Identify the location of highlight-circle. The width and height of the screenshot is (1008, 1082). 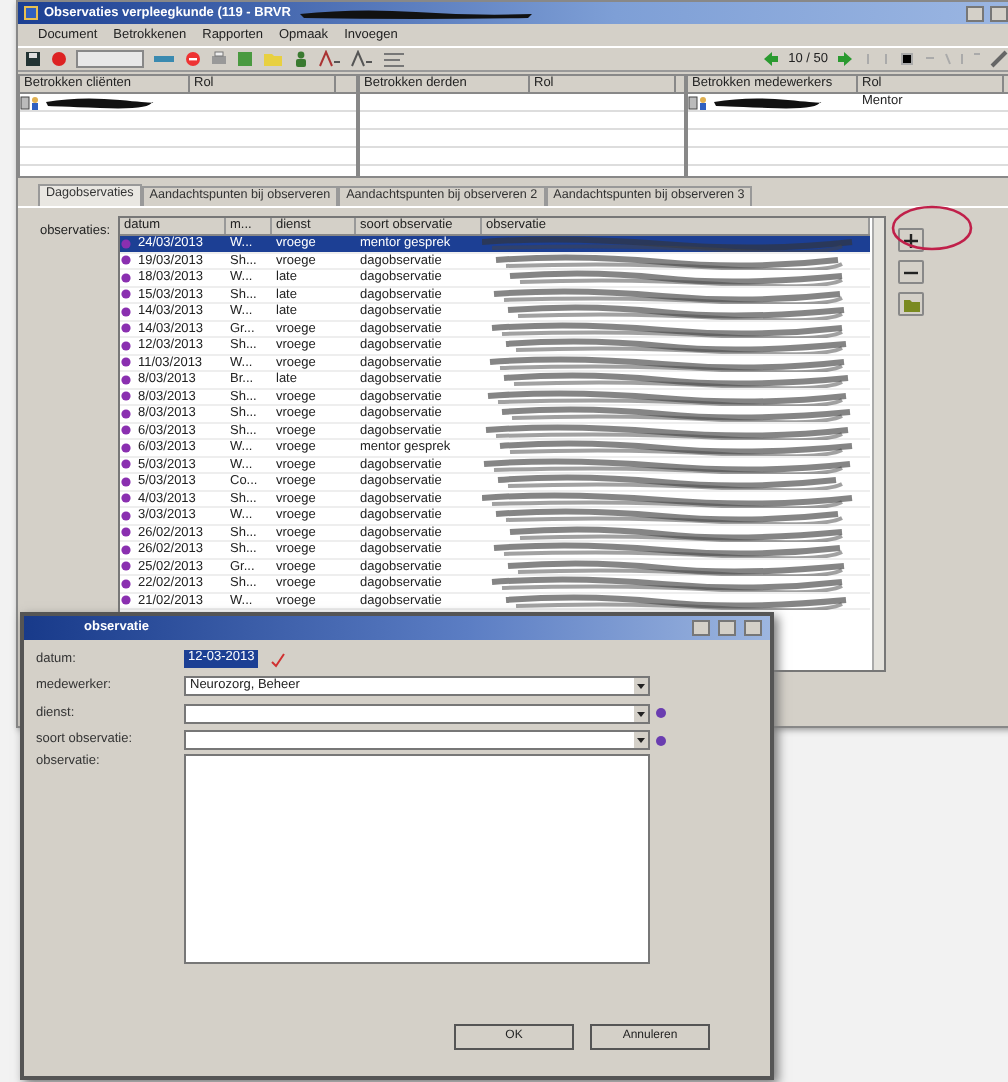
(932, 228).